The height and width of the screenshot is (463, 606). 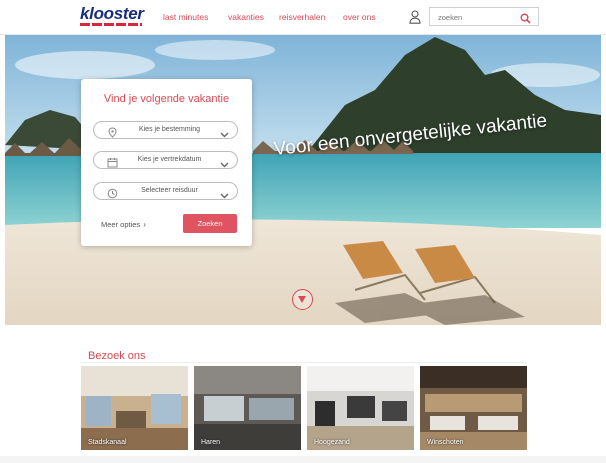 I want to click on location-name: Winschoten, so click(x=445, y=442).